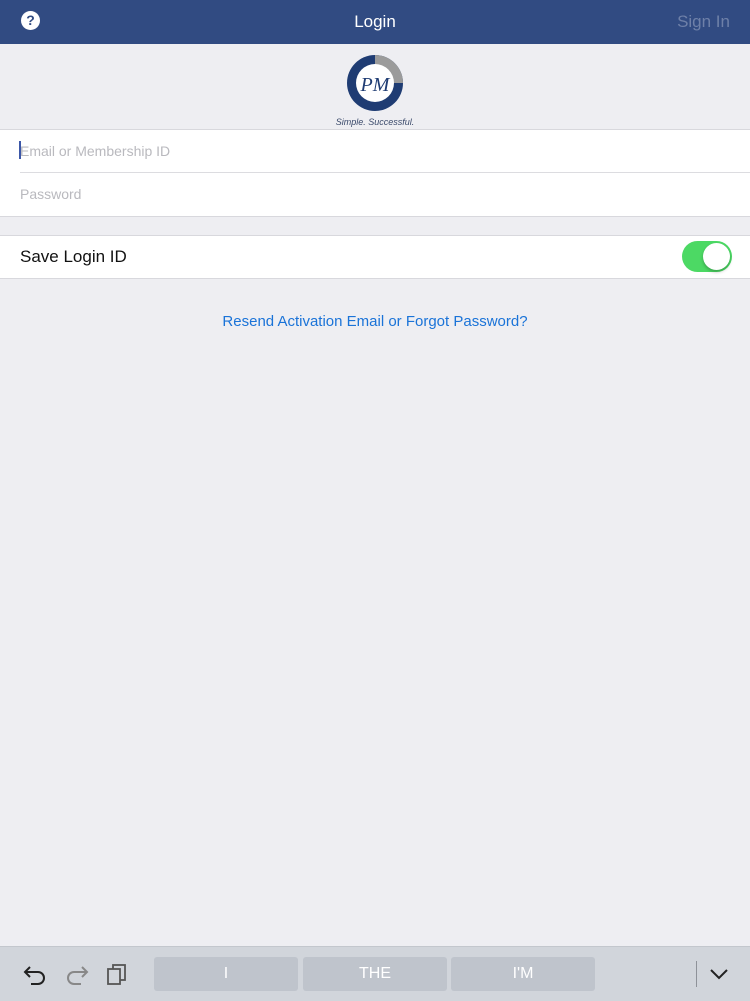  I want to click on logo: PM Simple. Successful., so click(375, 90).